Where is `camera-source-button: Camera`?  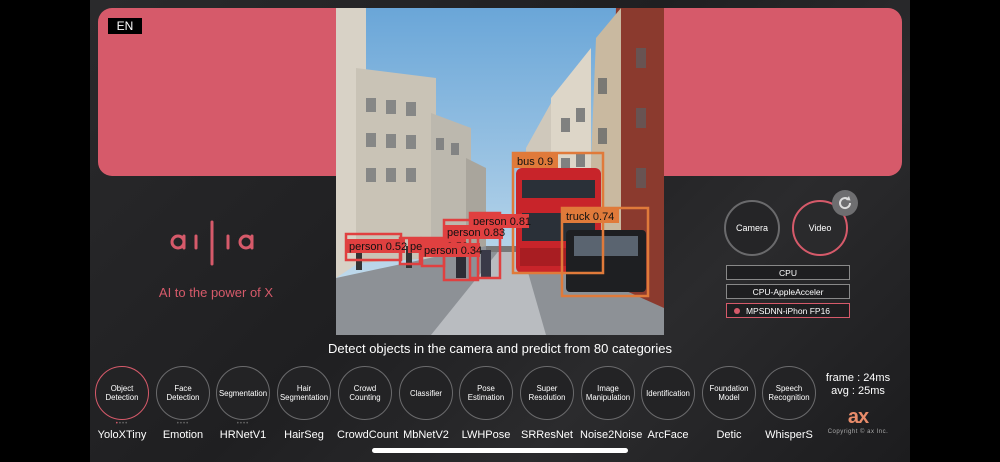
camera-source-button: Camera is located at coordinates (752, 228).